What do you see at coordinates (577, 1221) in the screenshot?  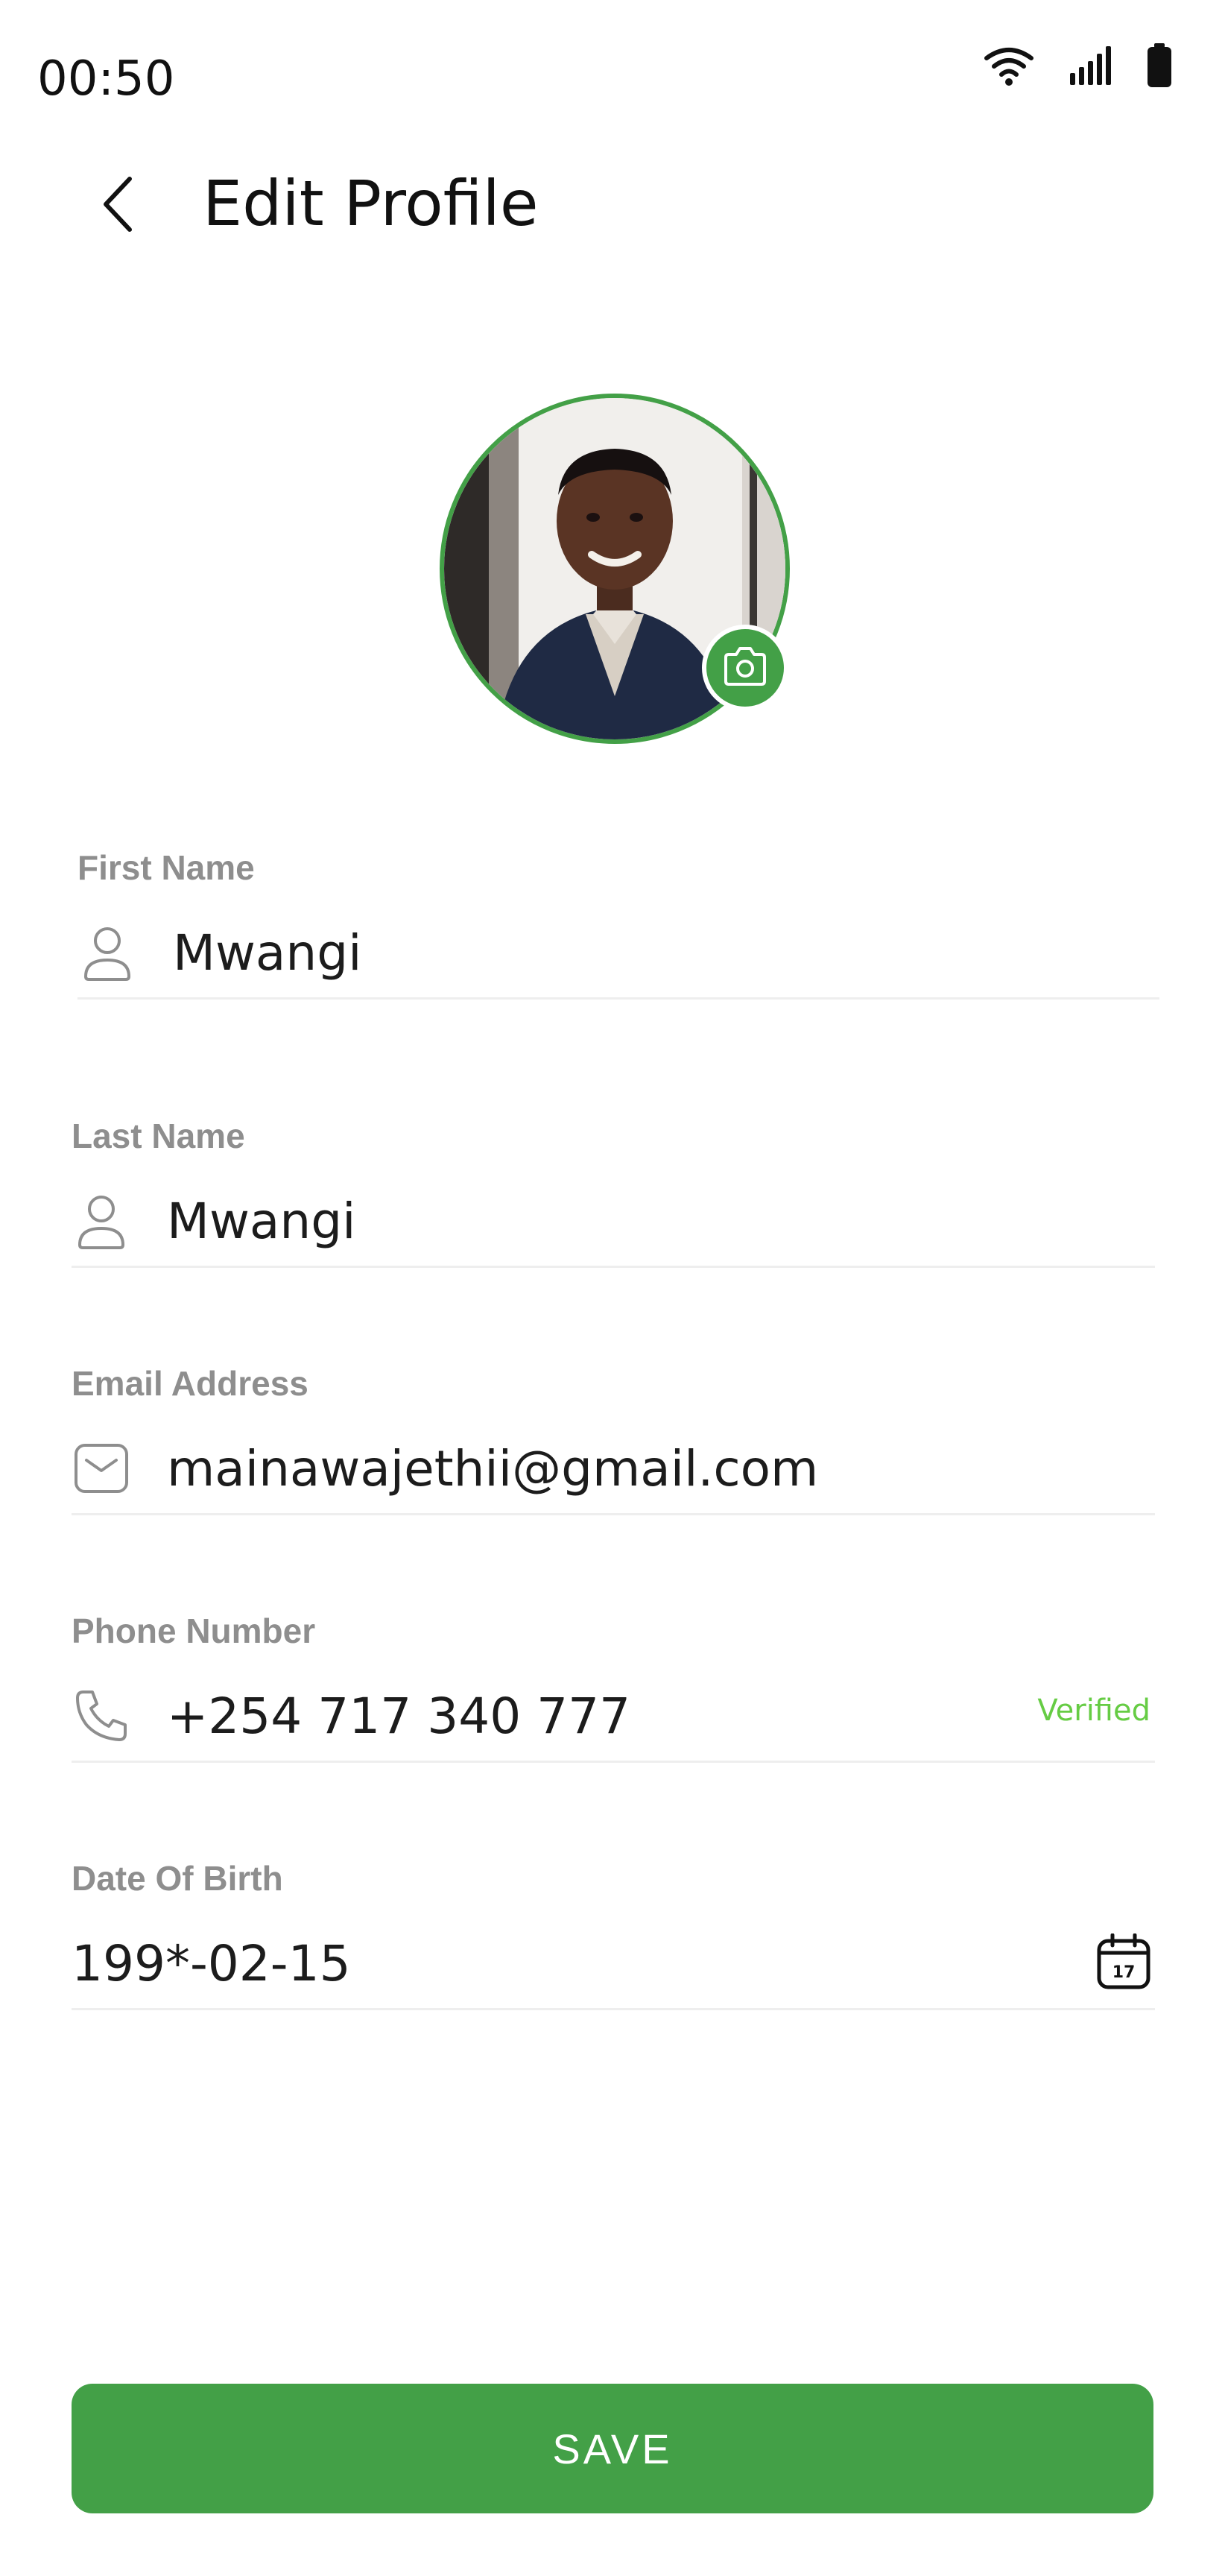 I see `last-name-input` at bounding box center [577, 1221].